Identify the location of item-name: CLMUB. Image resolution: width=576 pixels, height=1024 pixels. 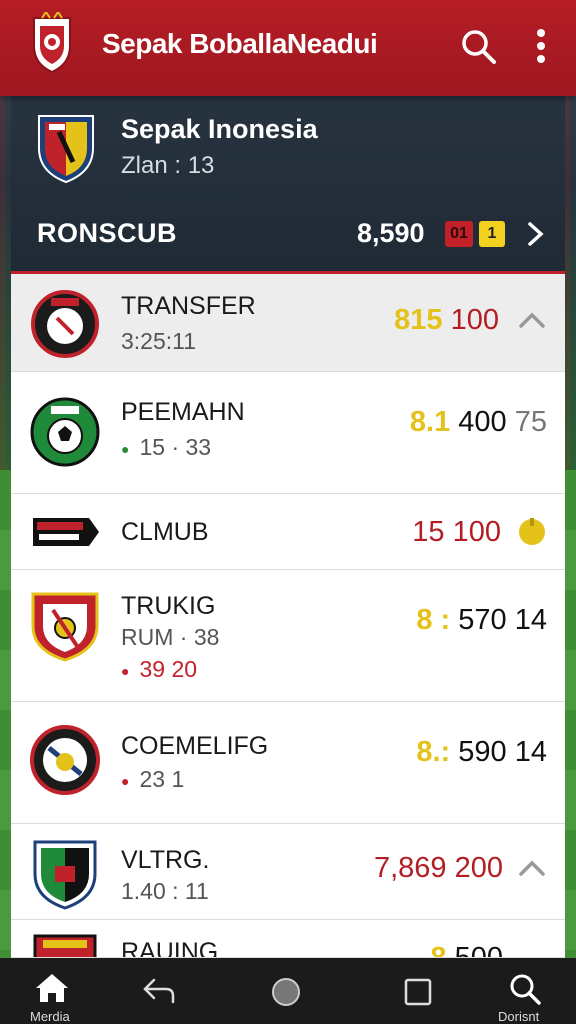
(165, 532).